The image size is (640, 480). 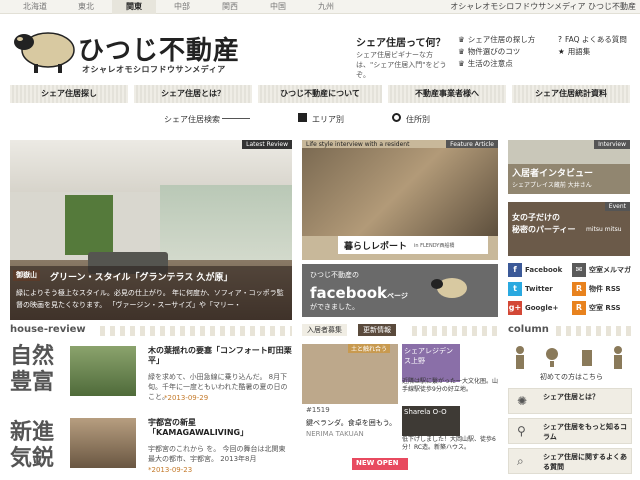 What do you see at coordinates (570, 401) in the screenshot?
I see `column-what-is-share: ✺ シェア住居とは？` at bounding box center [570, 401].